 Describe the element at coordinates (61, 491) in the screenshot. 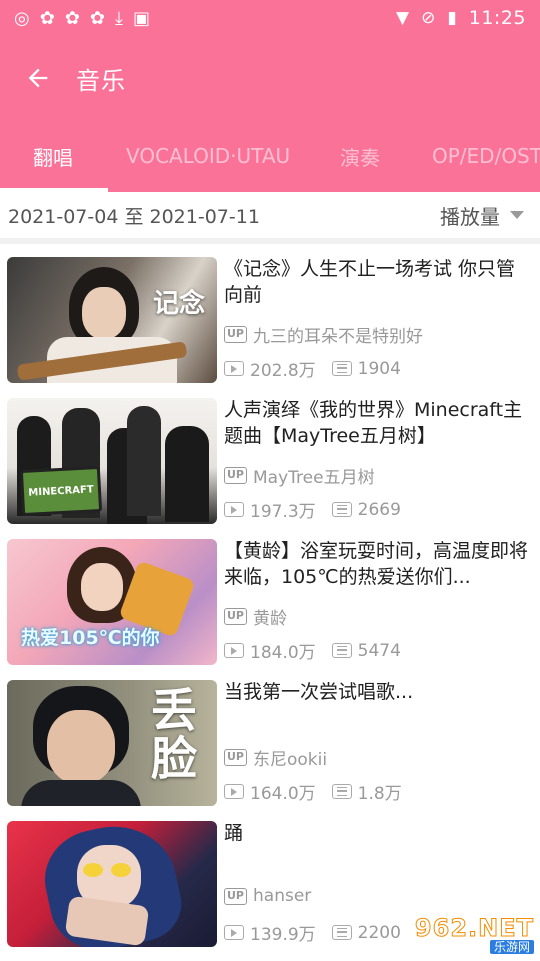

I see `thumbnail-text: MINECRAFT` at that location.